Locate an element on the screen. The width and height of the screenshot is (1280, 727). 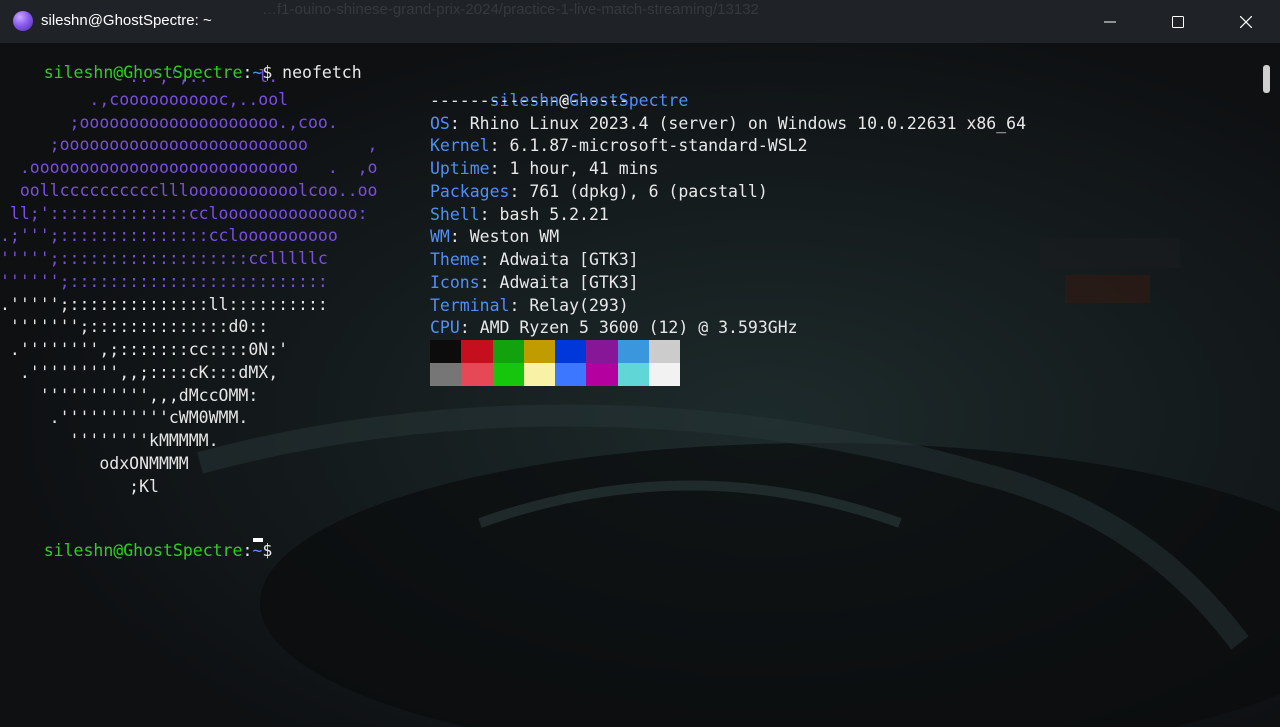
info-row-cpu: CPU: AMD Ryzen 5 3600 (12) @ 3.593GHz is located at coordinates (614, 328).